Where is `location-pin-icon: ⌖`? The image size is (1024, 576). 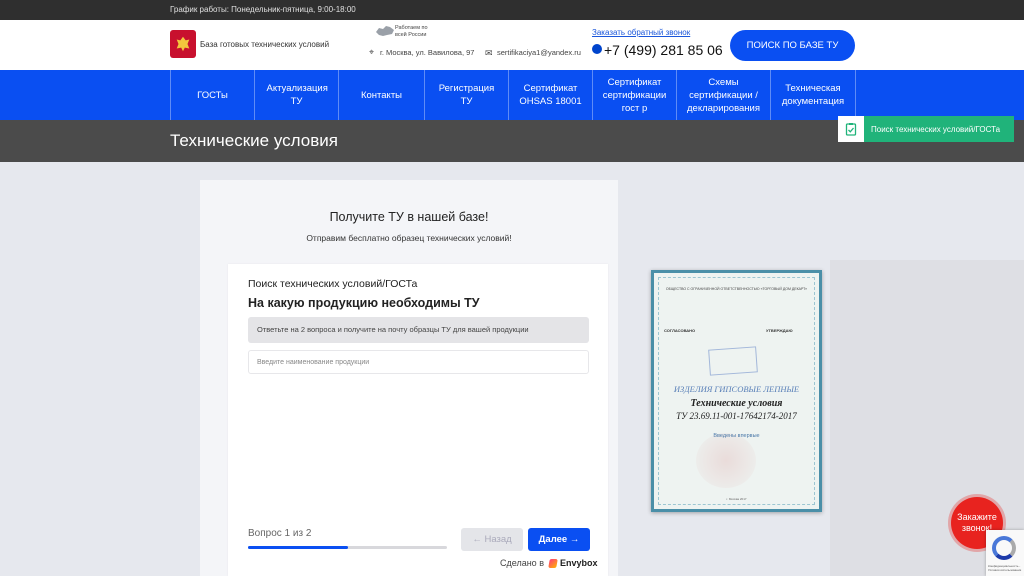 location-pin-icon: ⌖ is located at coordinates (372, 52).